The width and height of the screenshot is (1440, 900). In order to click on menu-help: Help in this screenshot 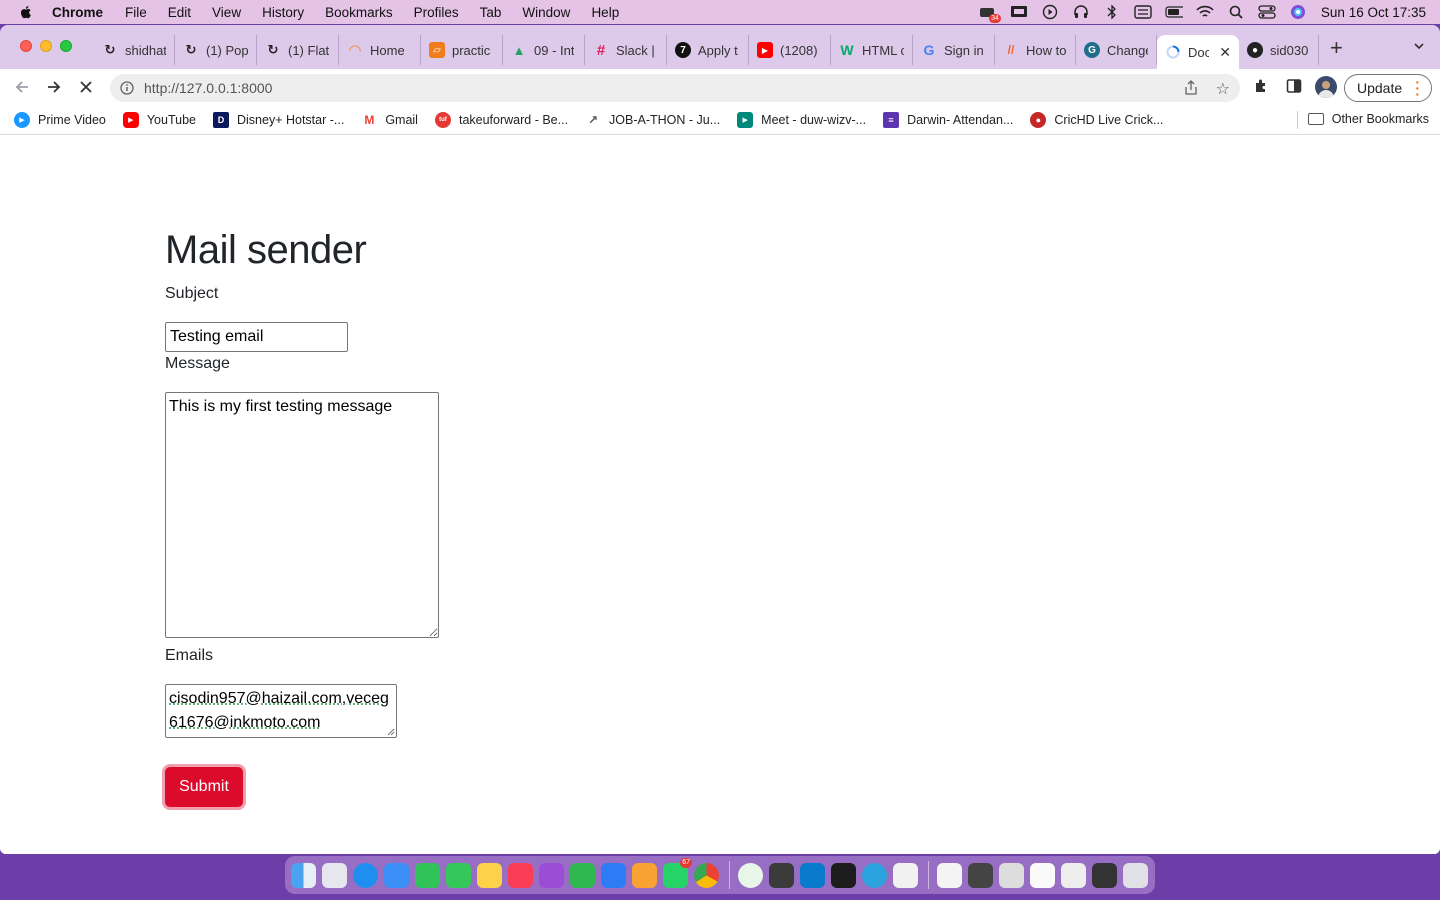, I will do `click(605, 12)`.